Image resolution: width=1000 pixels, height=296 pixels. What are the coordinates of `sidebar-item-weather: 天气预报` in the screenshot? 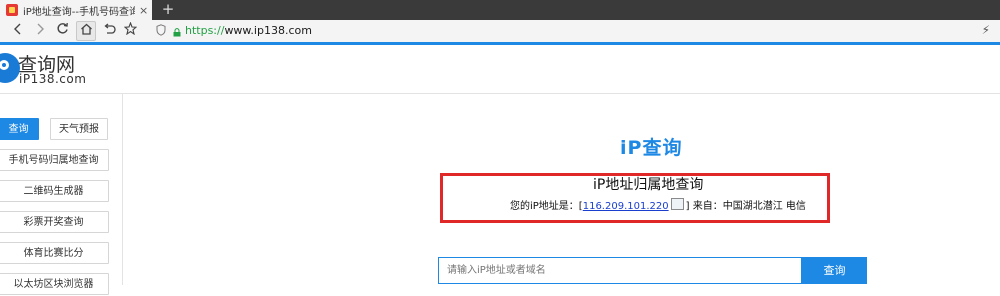 It's located at (79, 129).